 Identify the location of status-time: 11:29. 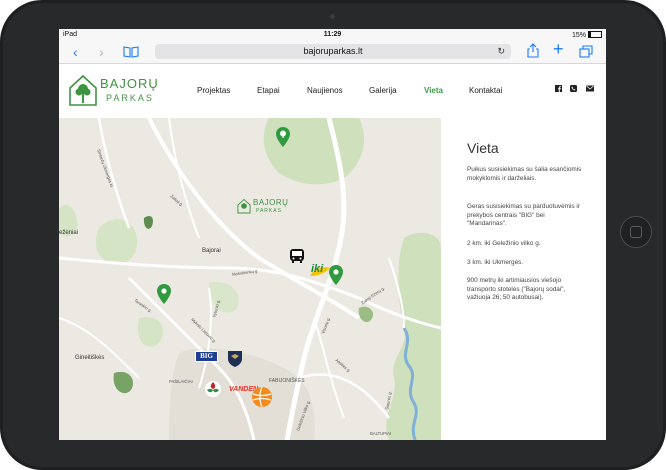
(332, 34).